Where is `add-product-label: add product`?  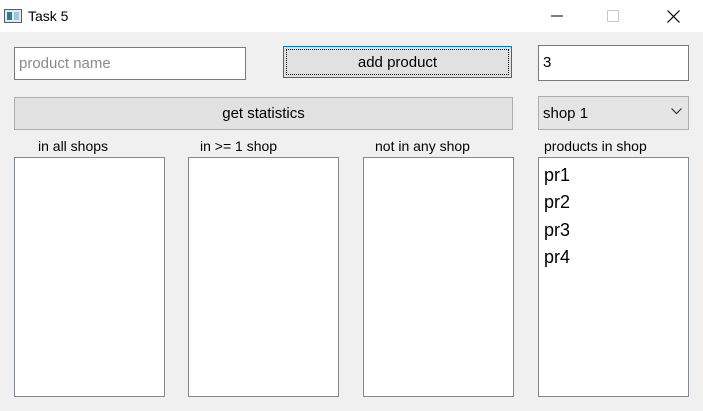 add-product-label: add product is located at coordinates (397, 62).